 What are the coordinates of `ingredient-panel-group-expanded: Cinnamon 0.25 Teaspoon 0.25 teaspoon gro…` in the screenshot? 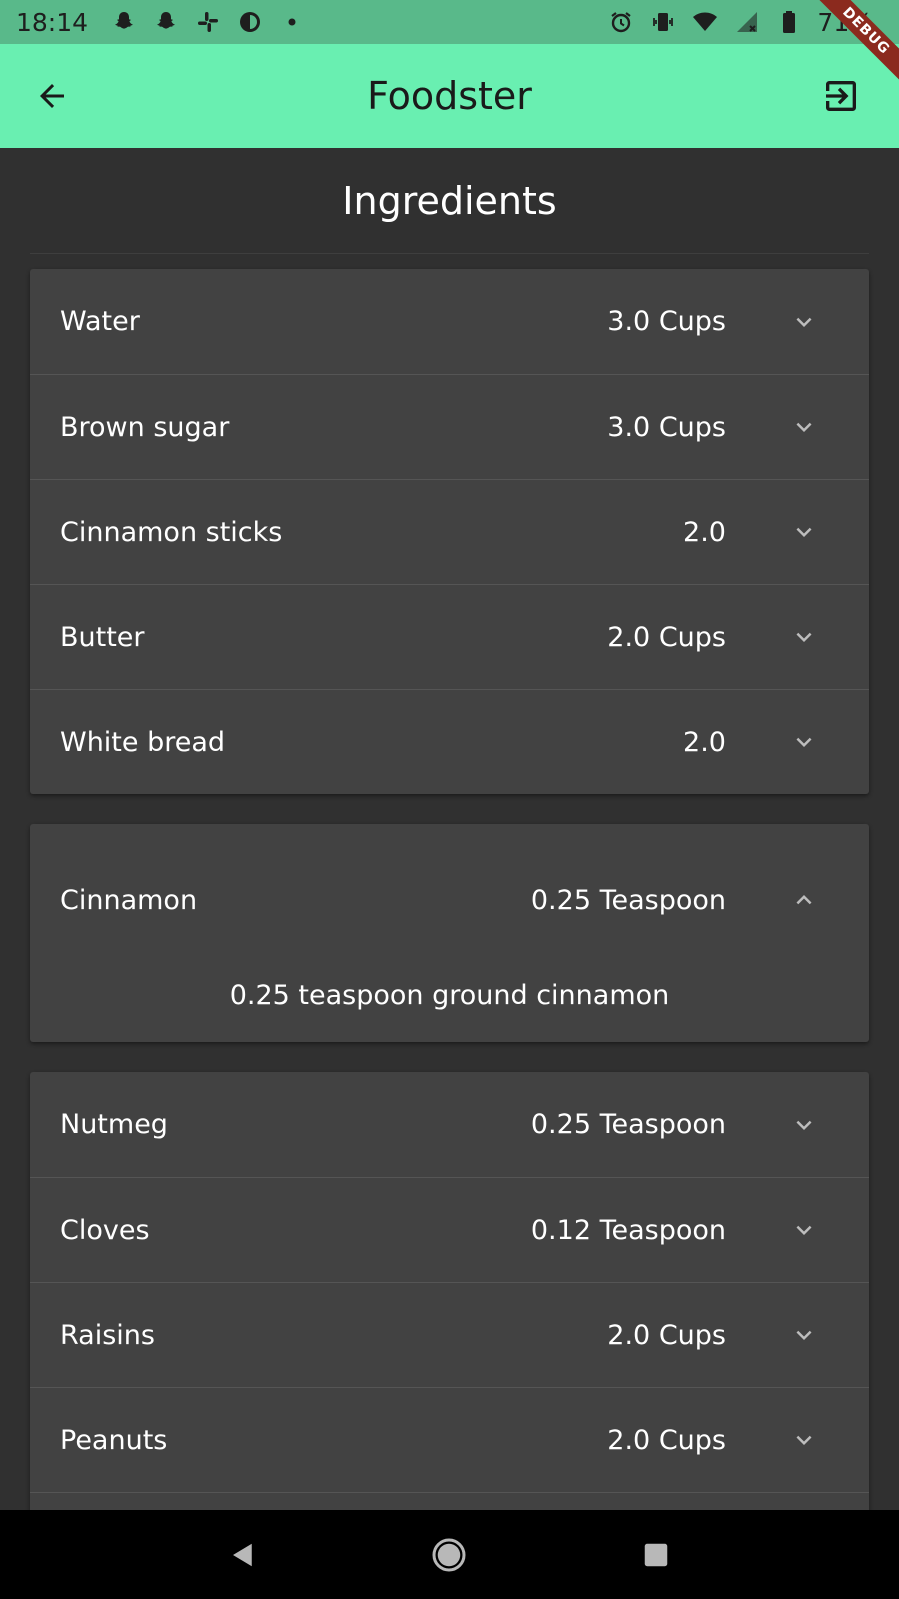 It's located at (449, 933).